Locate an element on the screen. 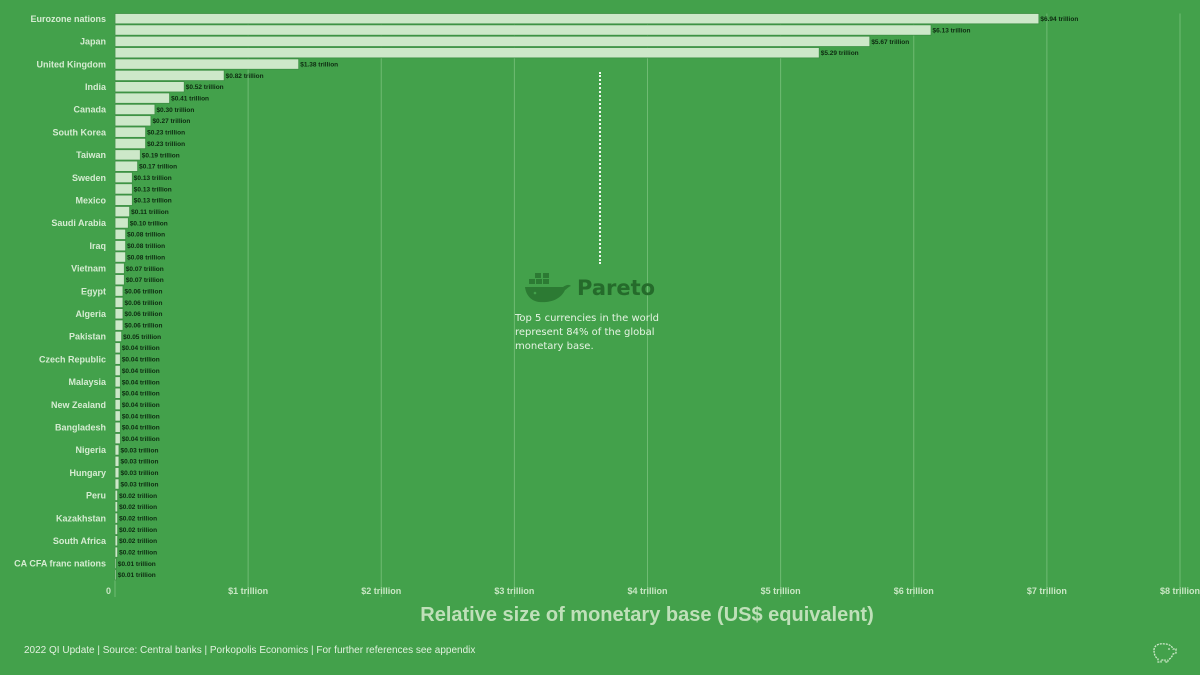  whale-containers-icon is located at coordinates (548, 288).